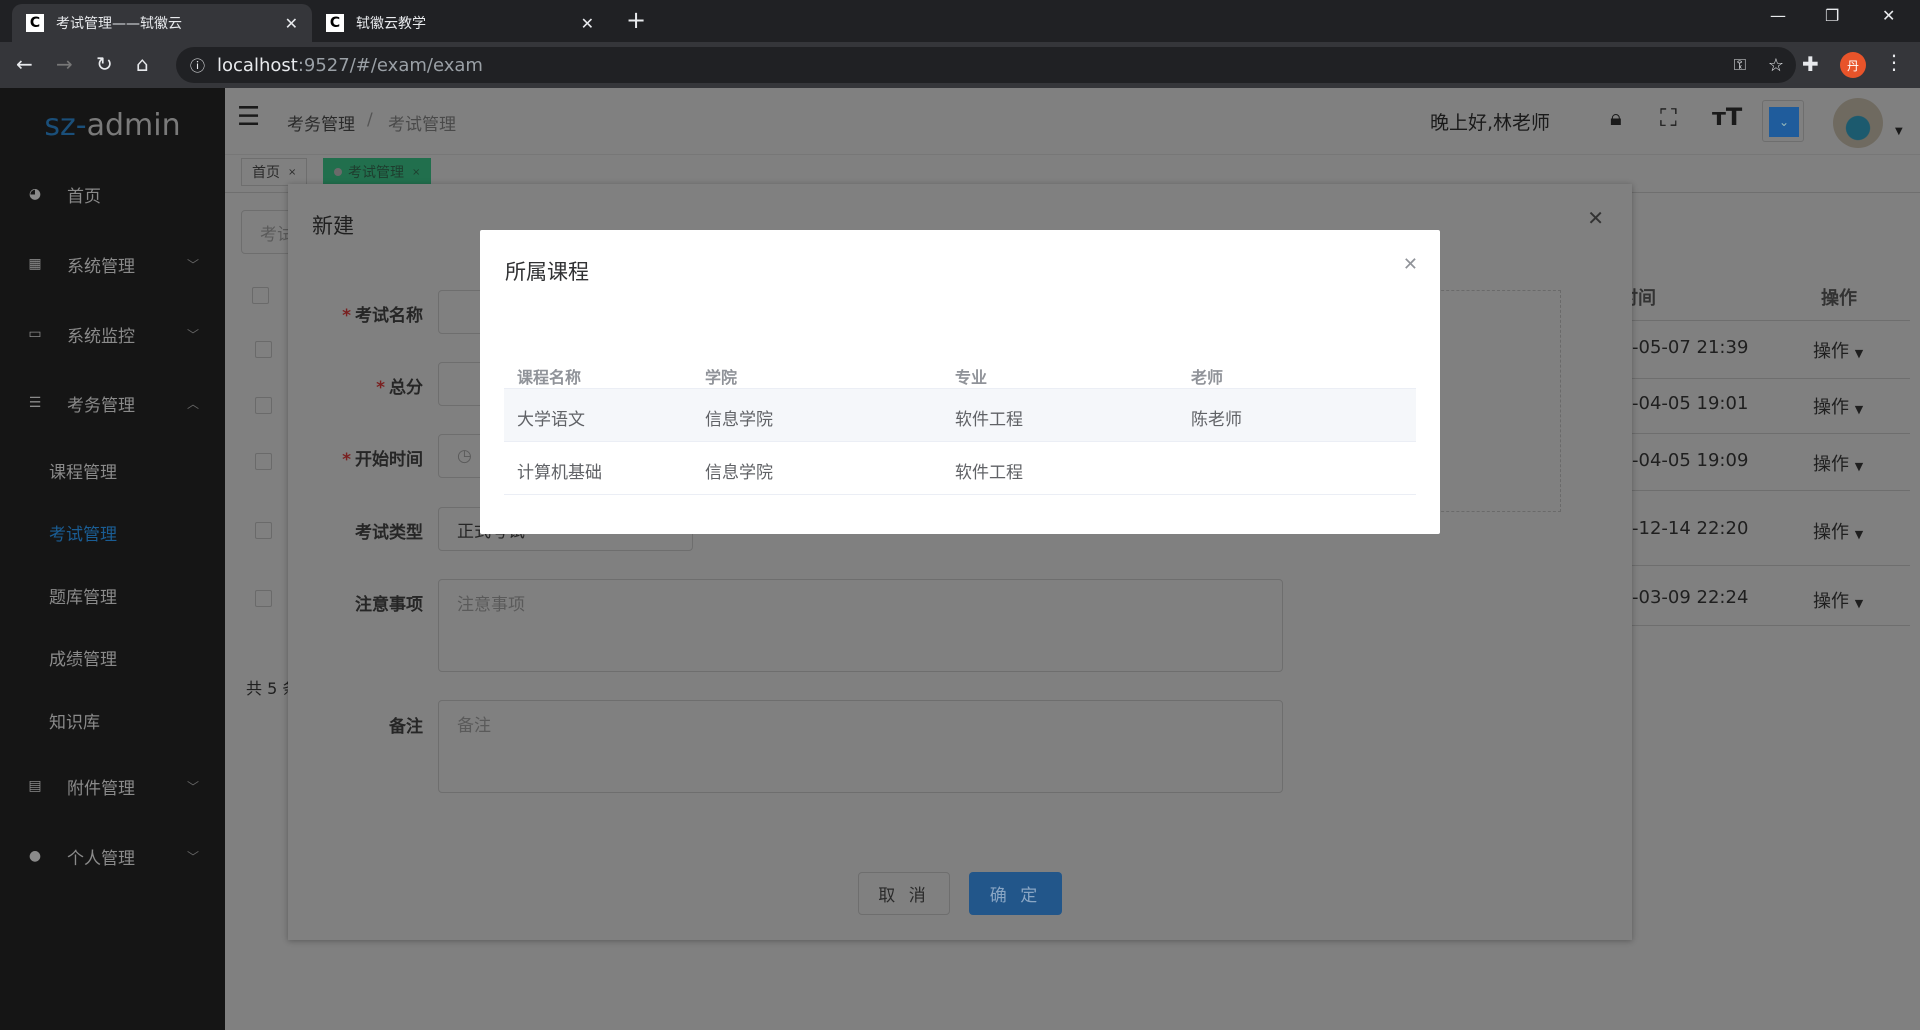  What do you see at coordinates (321, 122) in the screenshot?
I see `breadcrumb-item: 考务管理` at bounding box center [321, 122].